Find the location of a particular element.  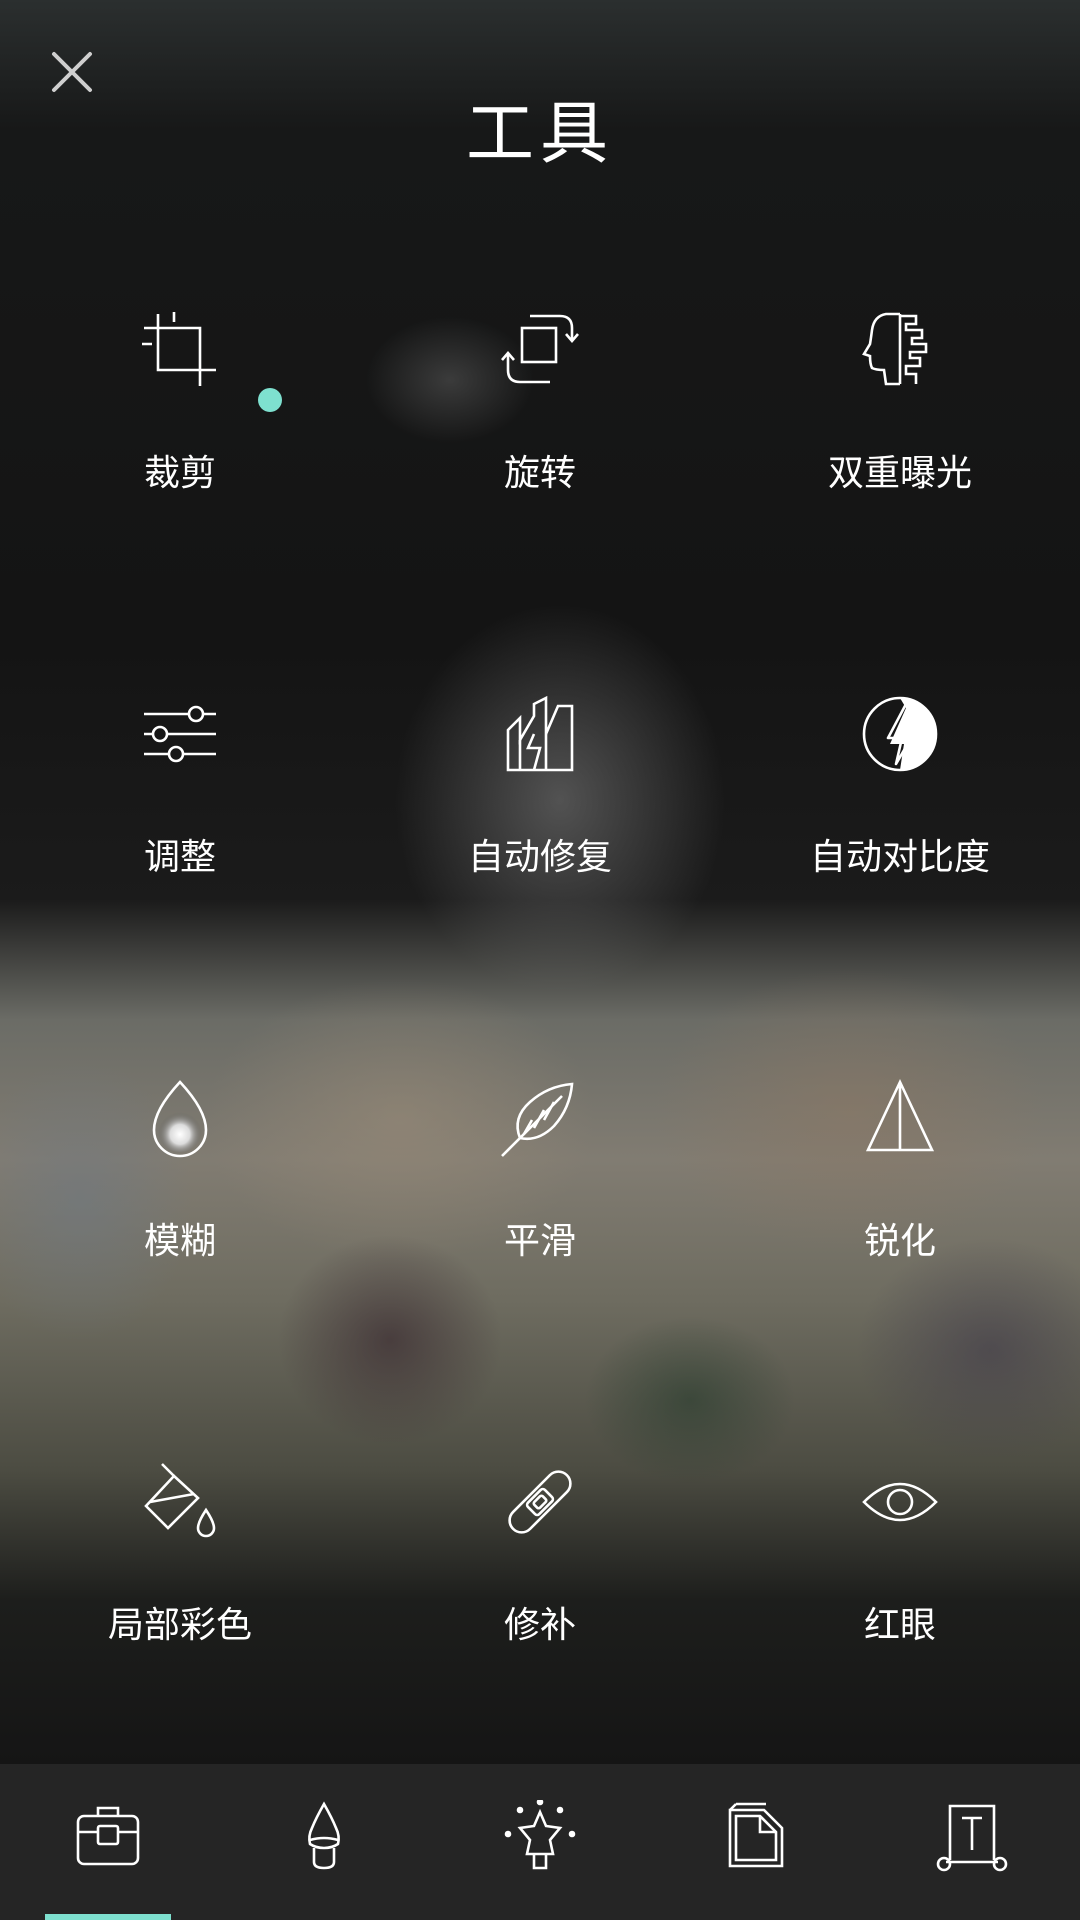

bottom-tab-bar is located at coordinates (540, 1842).